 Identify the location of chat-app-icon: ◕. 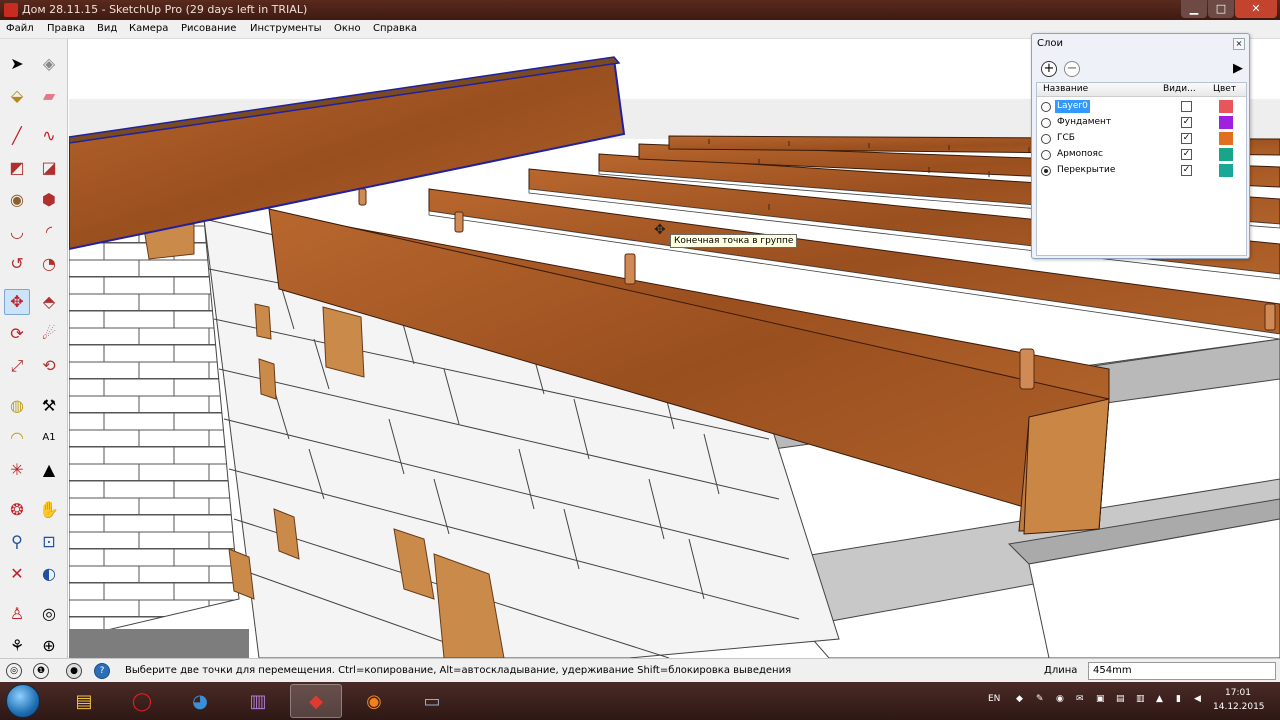
(200, 701).